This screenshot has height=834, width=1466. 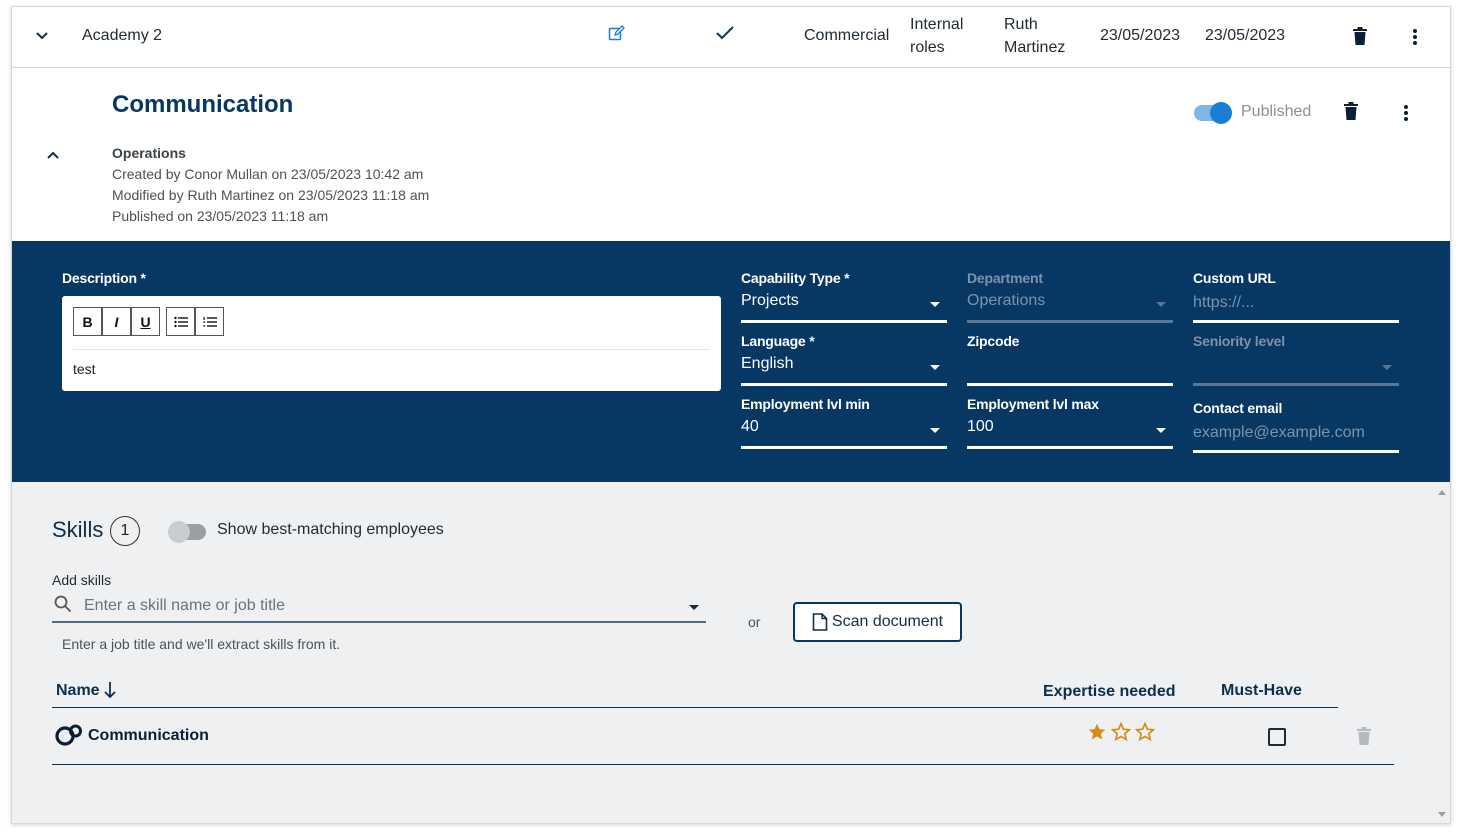 I want to click on skill-search-dropdown-icon, so click(x=694, y=607).